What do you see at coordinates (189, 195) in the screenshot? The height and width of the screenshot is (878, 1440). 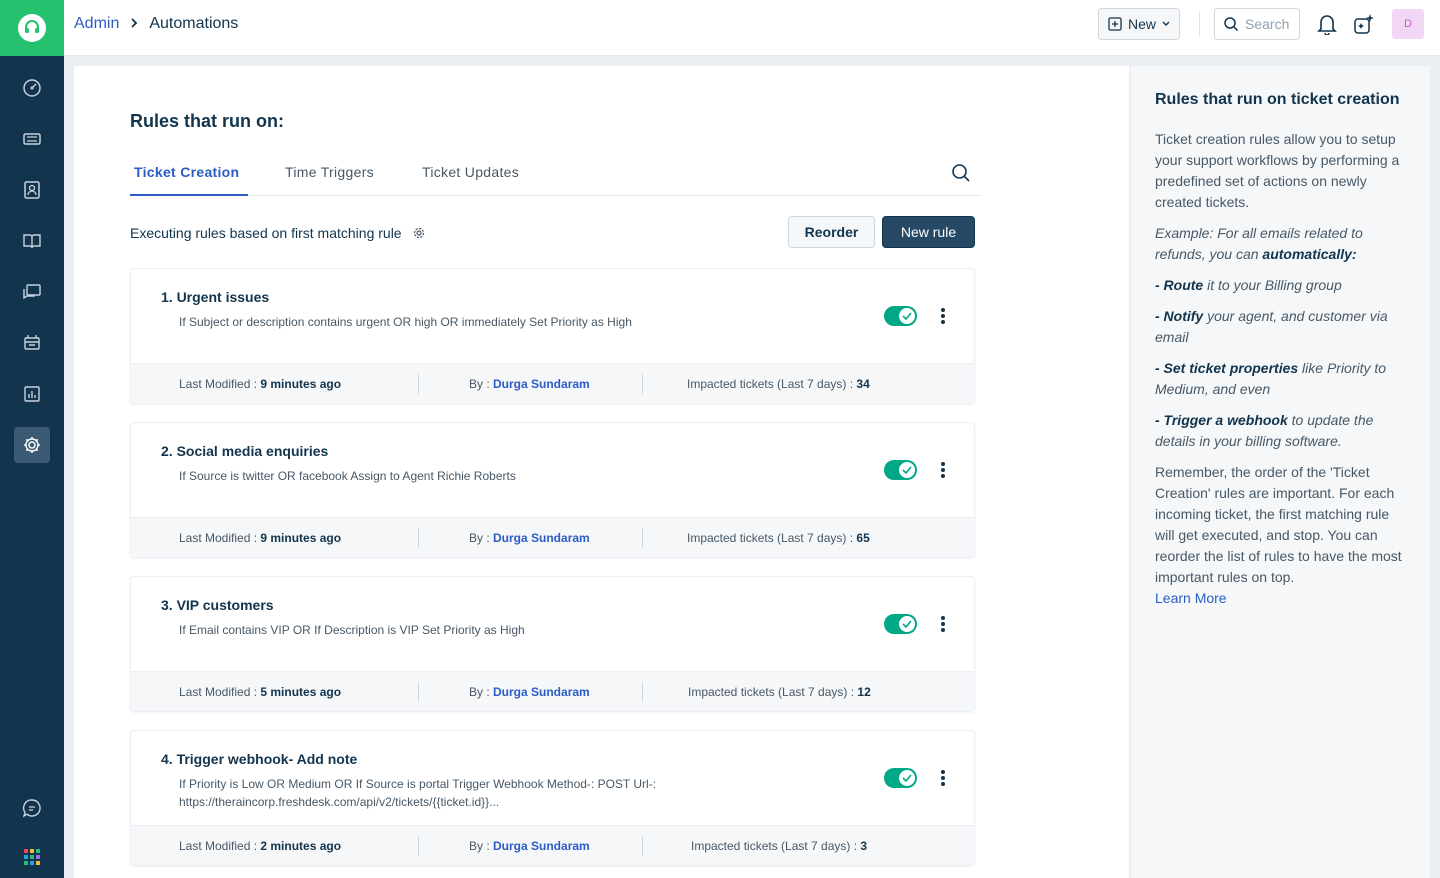 I see `active-tab-indicator` at bounding box center [189, 195].